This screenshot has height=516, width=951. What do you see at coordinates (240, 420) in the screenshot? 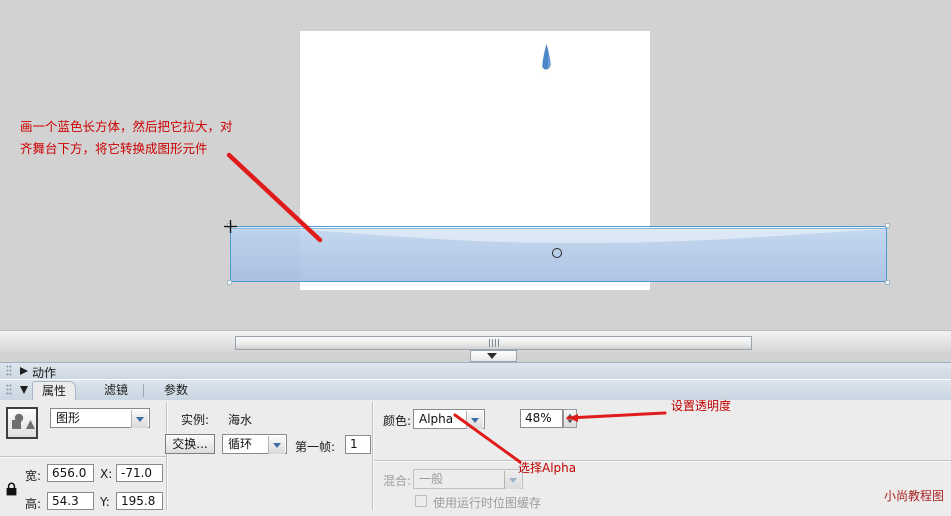
I see `instance-name: 海水` at bounding box center [240, 420].